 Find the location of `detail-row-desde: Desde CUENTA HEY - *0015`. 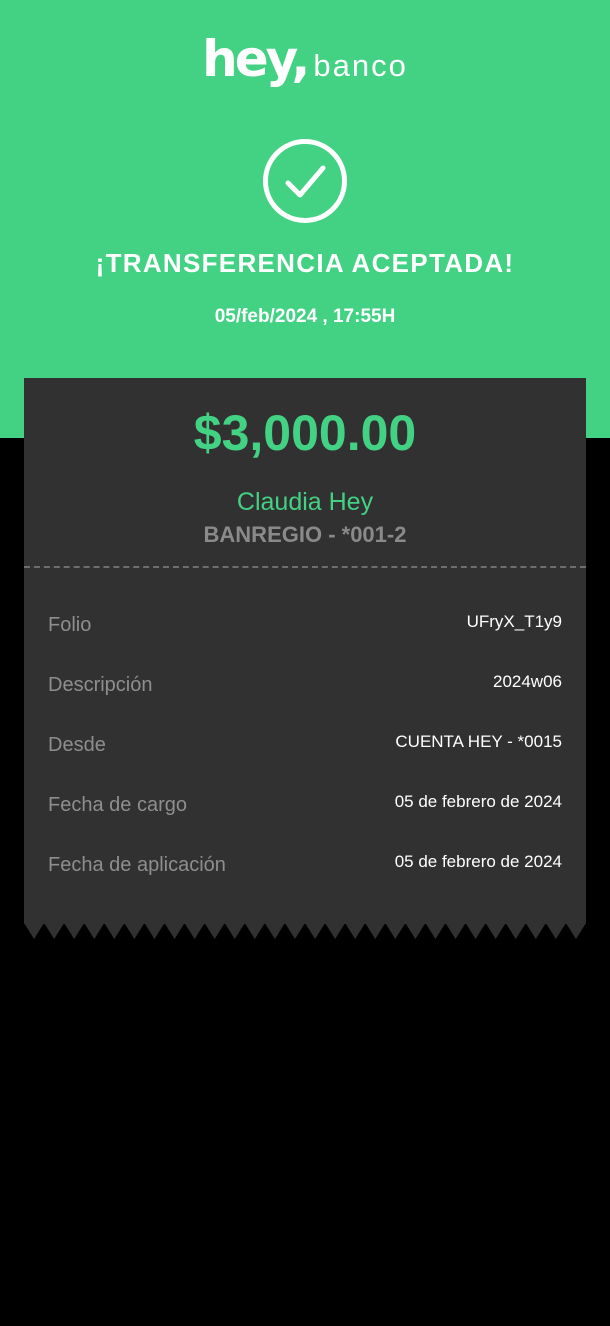

detail-row-desde: Desde CUENTA HEY - *0015 is located at coordinates (305, 745).